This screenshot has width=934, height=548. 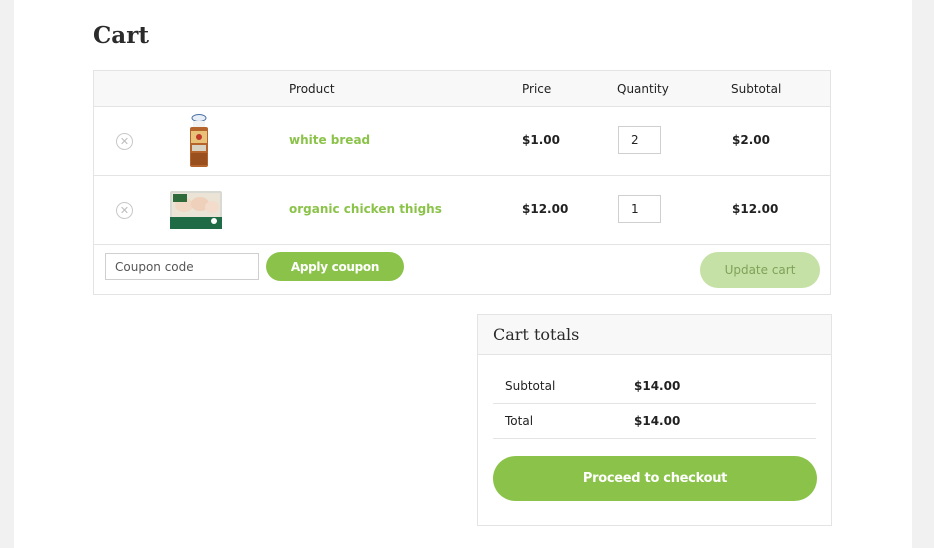 What do you see at coordinates (121, 35) in the screenshot?
I see `page-title: Cart` at bounding box center [121, 35].